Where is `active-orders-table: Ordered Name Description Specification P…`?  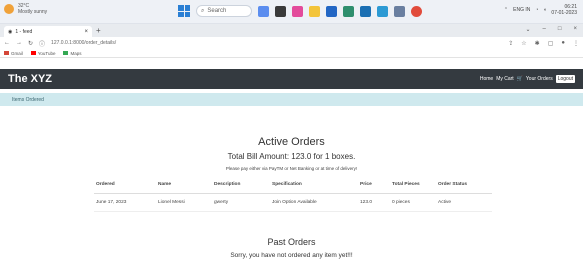 active-orders-table: Ordered Name Description Specification P… is located at coordinates (293, 194).